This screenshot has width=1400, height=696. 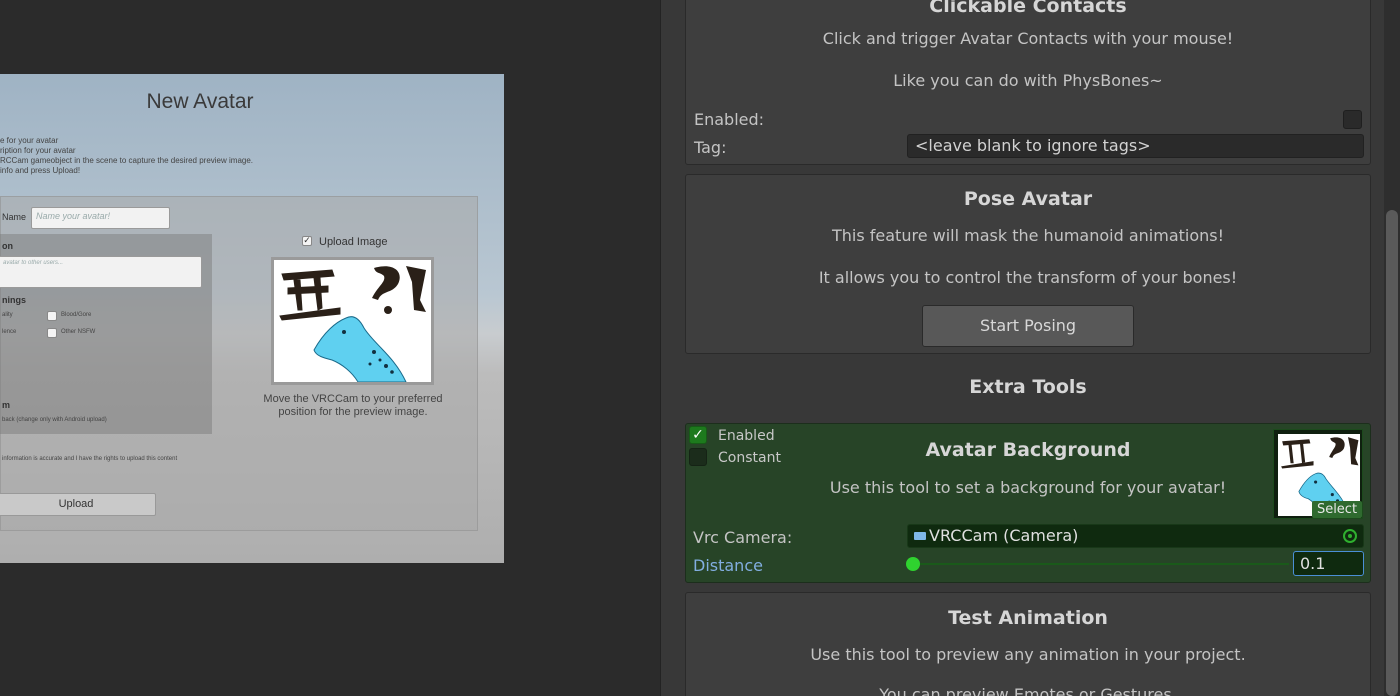 I want to click on tag-label: Tag:, so click(x=710, y=147).